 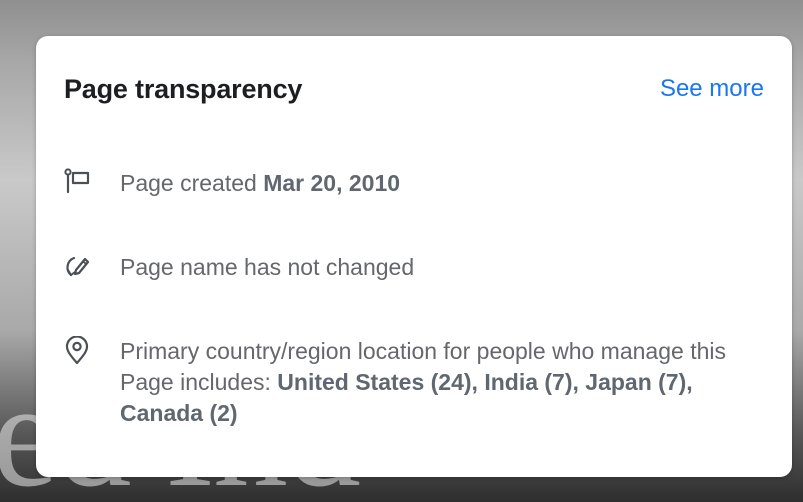 What do you see at coordinates (712, 89) in the screenshot?
I see `see-more-link: See more` at bounding box center [712, 89].